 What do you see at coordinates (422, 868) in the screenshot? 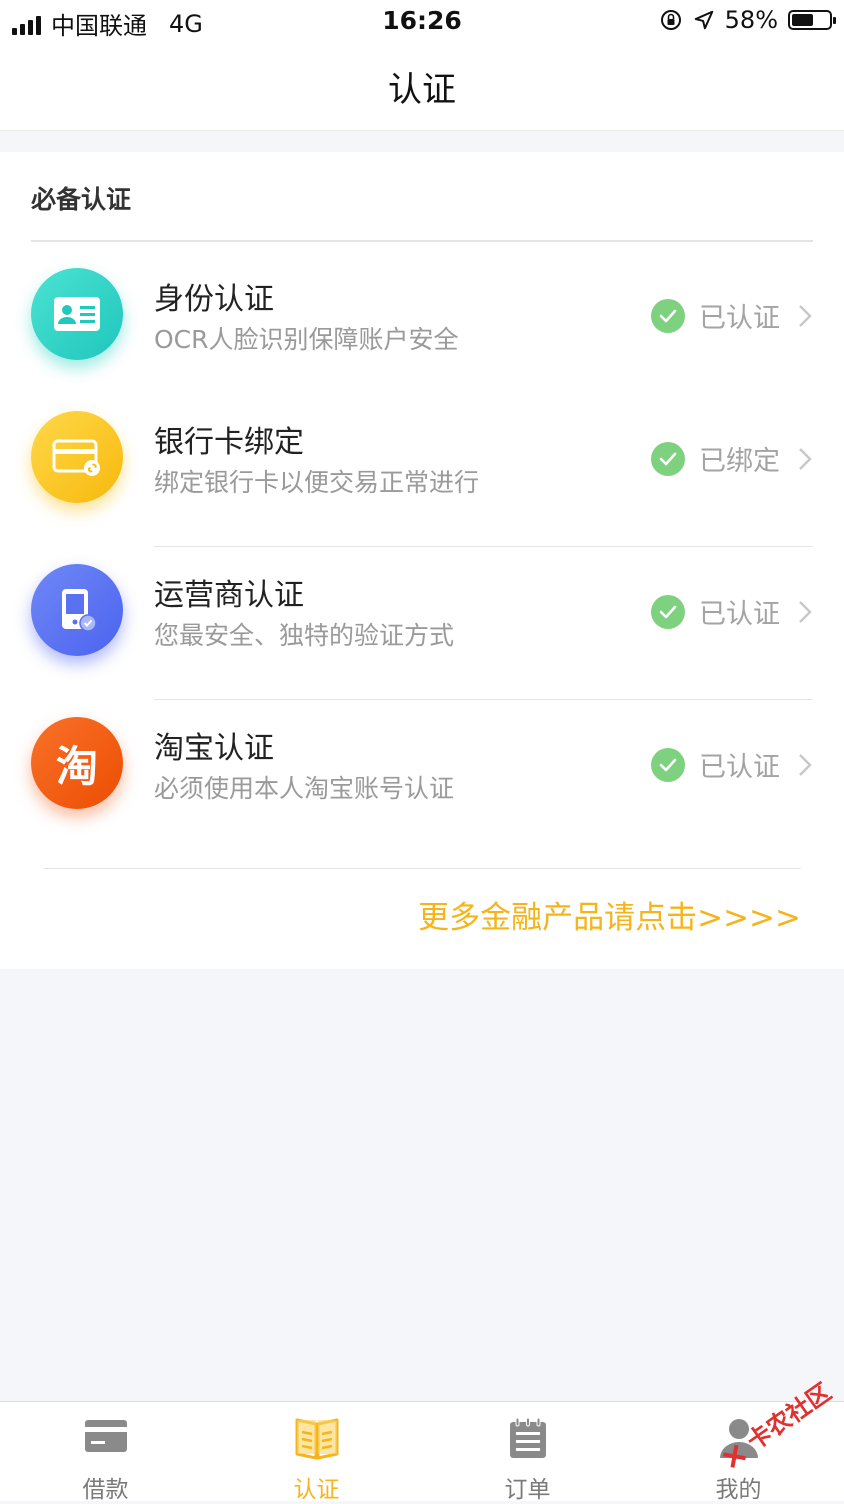
I see `more-divider` at bounding box center [422, 868].